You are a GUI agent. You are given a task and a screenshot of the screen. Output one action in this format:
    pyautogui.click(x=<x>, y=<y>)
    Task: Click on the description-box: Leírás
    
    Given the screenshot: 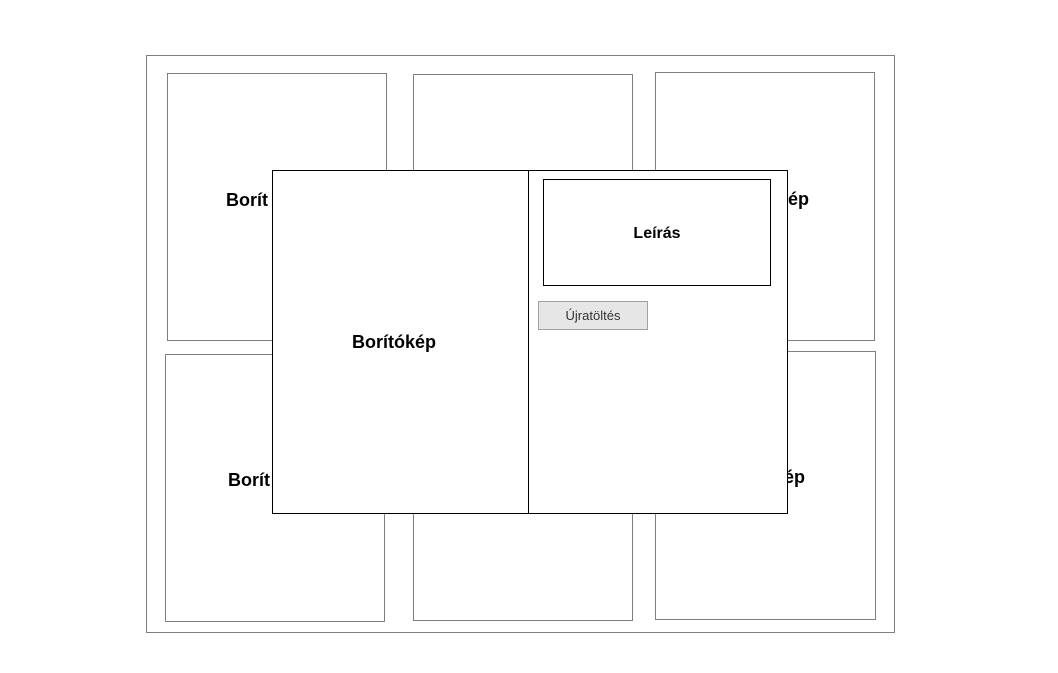 What is the action you would take?
    pyautogui.click(x=657, y=232)
    